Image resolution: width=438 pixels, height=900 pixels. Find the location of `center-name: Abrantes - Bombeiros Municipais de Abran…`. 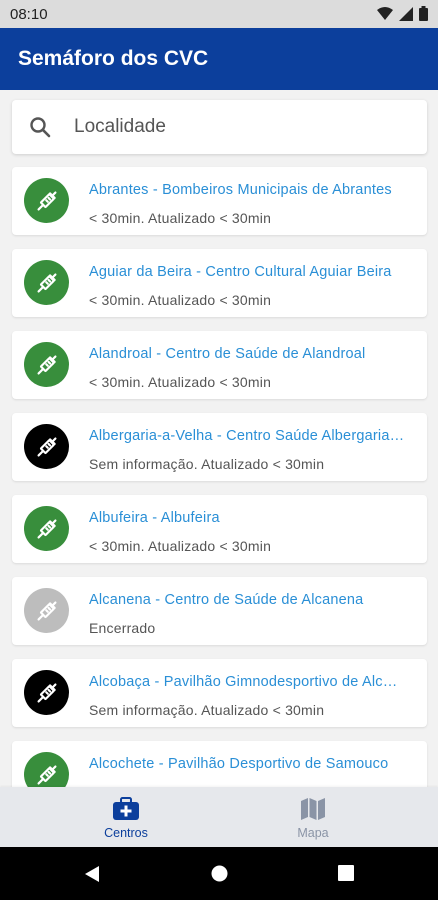

center-name: Abrantes - Bombeiros Municipais de Abran… is located at coordinates (240, 190).